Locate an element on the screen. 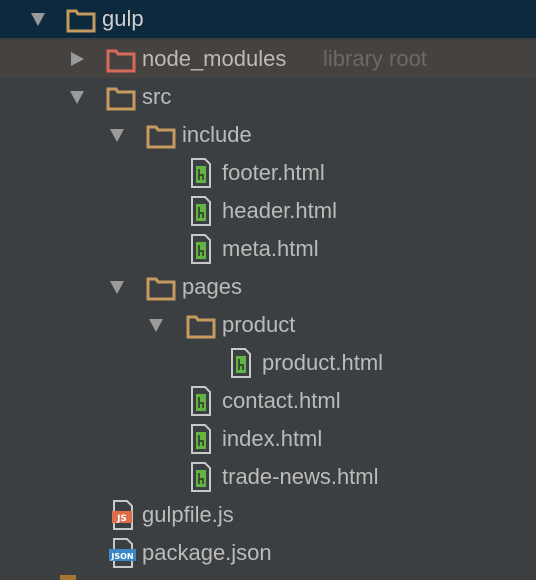  collapsed-arrow-icon is located at coordinates (77, 59).